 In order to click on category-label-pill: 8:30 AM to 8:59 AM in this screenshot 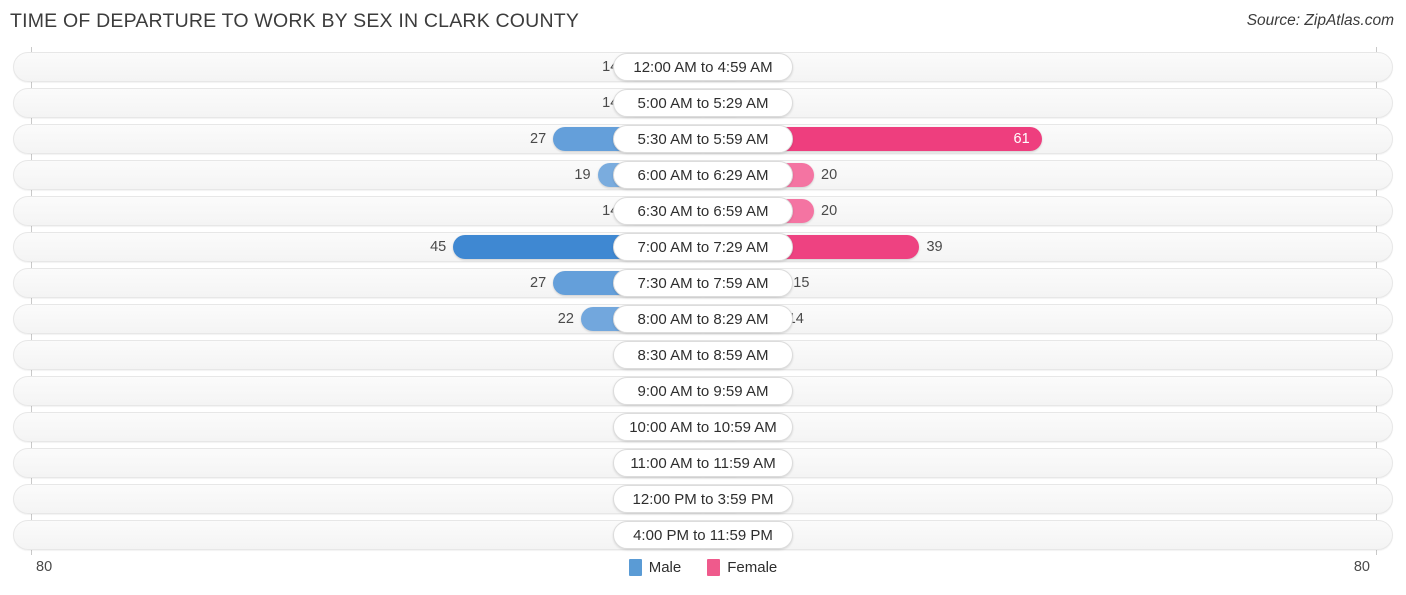, I will do `click(703, 355)`.